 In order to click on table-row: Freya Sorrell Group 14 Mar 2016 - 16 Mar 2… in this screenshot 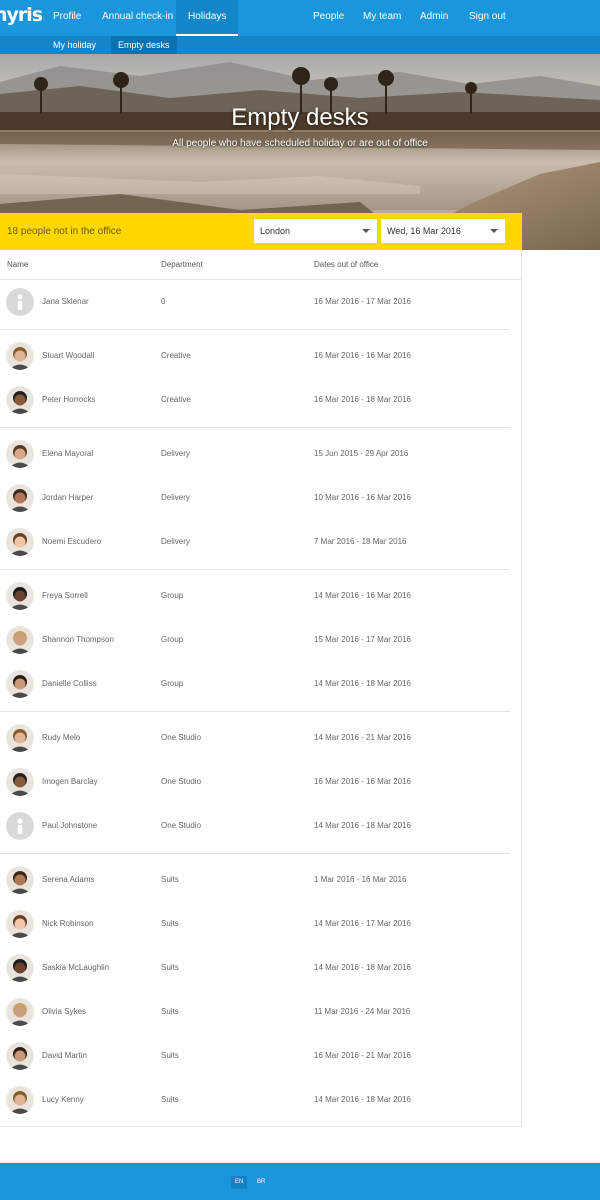, I will do `click(261, 596)`.